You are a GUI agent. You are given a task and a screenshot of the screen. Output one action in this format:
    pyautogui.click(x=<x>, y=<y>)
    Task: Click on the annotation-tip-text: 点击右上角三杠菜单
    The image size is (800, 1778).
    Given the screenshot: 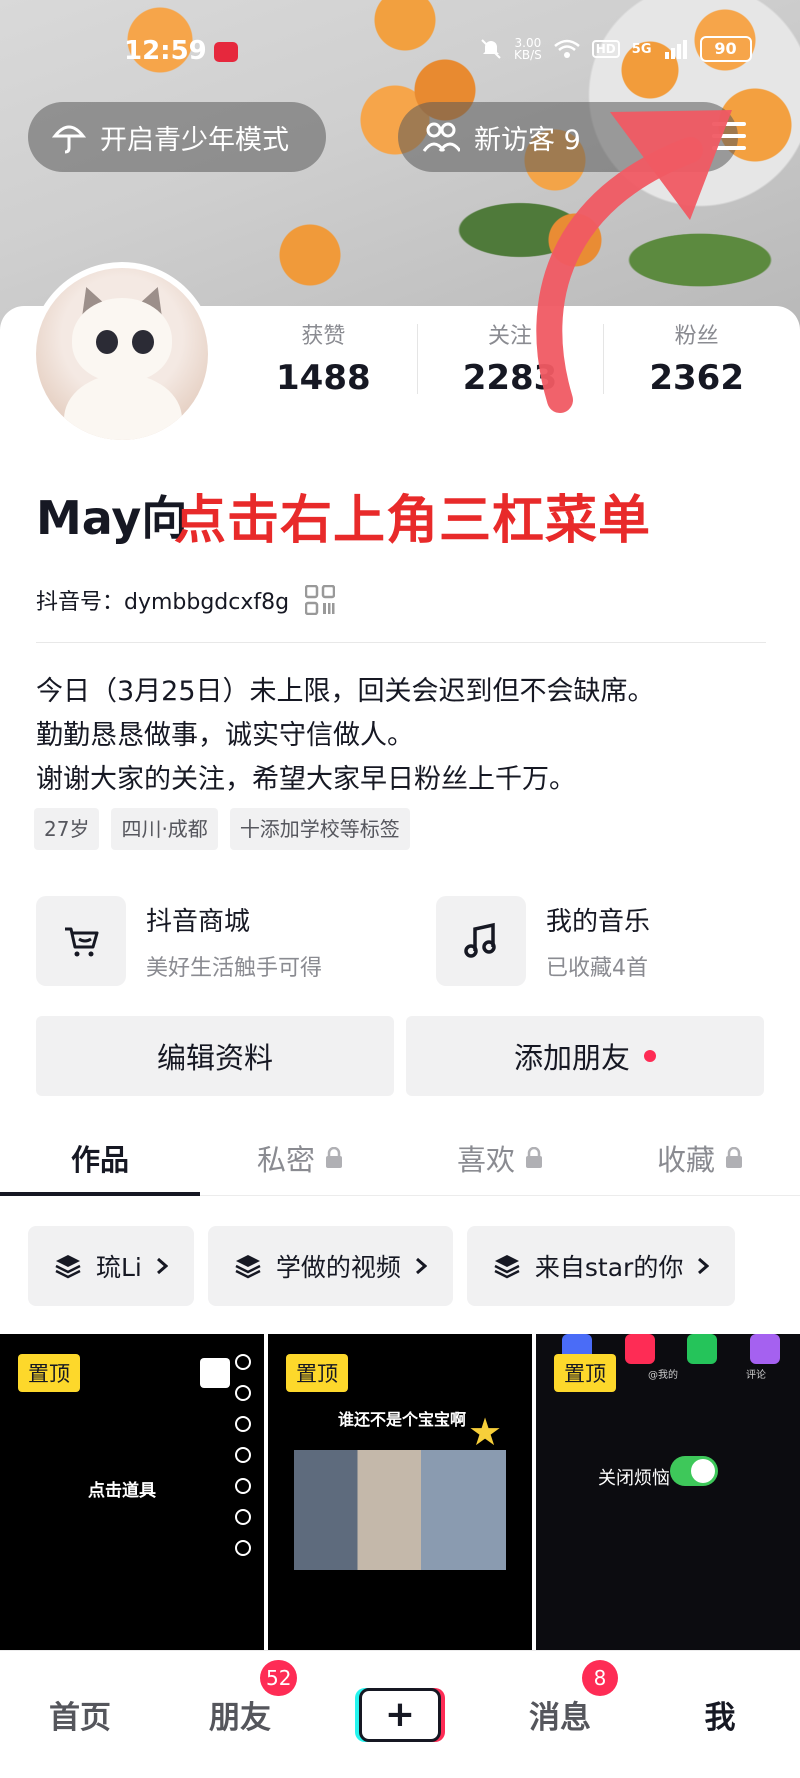 What is the action you would take?
    pyautogui.click(x=413, y=521)
    